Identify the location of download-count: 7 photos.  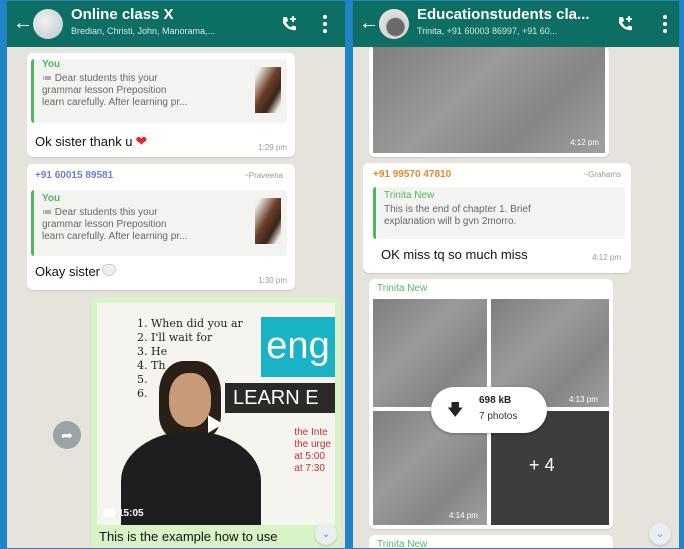
(498, 416).